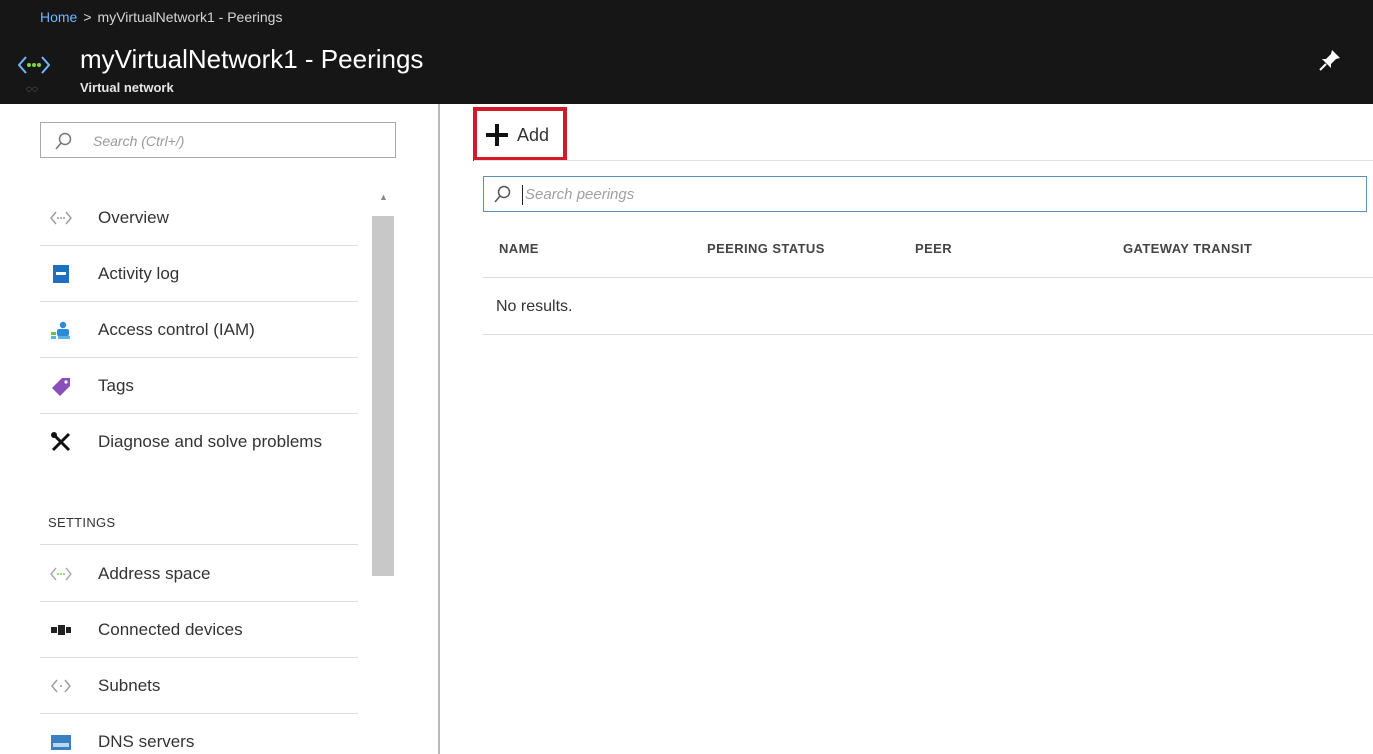 This screenshot has height=754, width=1373. Describe the element at coordinates (923, 160) in the screenshot. I see `toolbar-divider` at that location.